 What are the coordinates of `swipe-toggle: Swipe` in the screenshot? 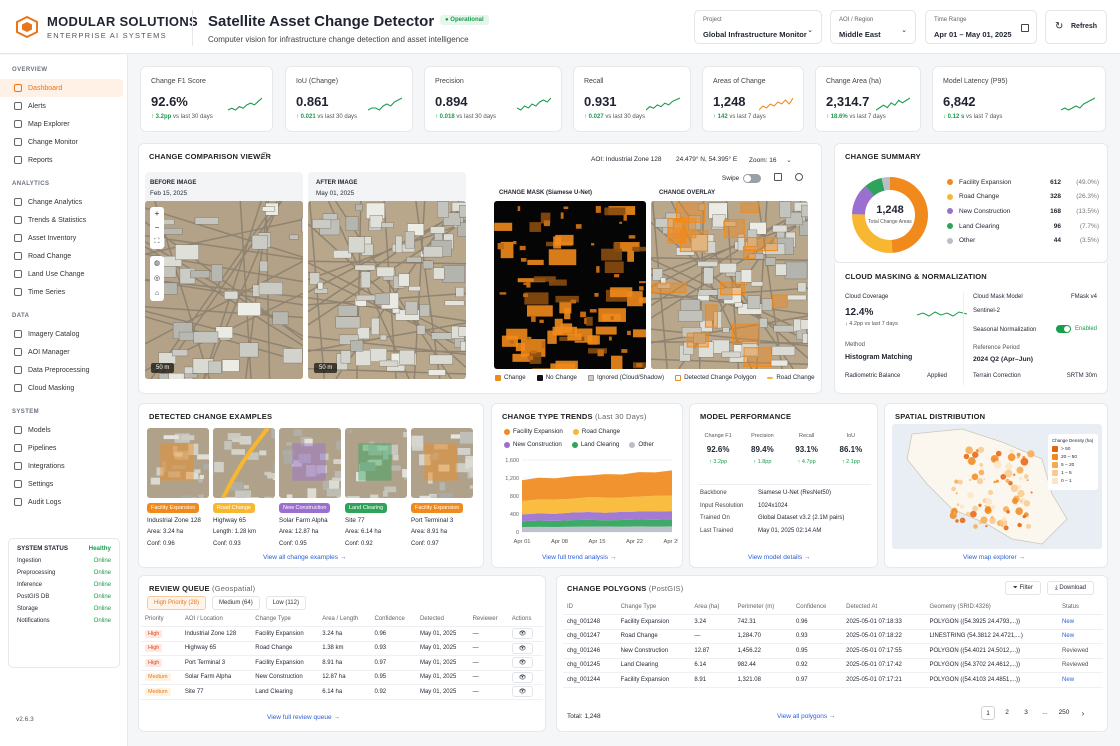 It's located at (742, 178).